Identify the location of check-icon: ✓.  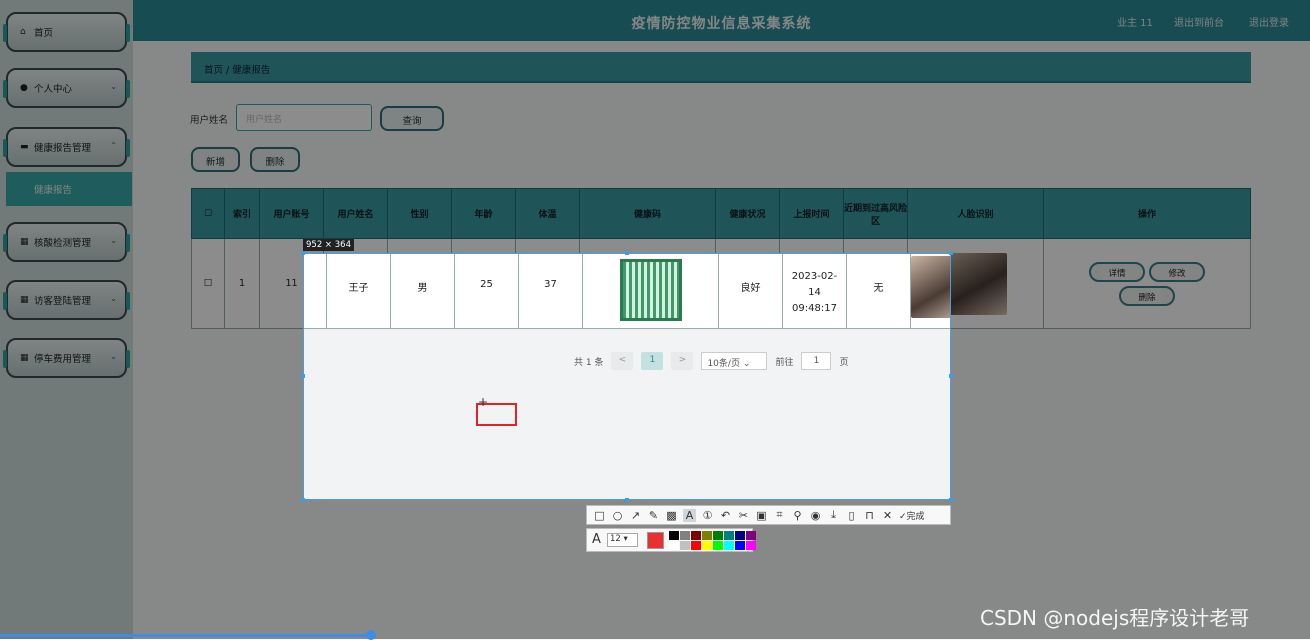
(903, 516).